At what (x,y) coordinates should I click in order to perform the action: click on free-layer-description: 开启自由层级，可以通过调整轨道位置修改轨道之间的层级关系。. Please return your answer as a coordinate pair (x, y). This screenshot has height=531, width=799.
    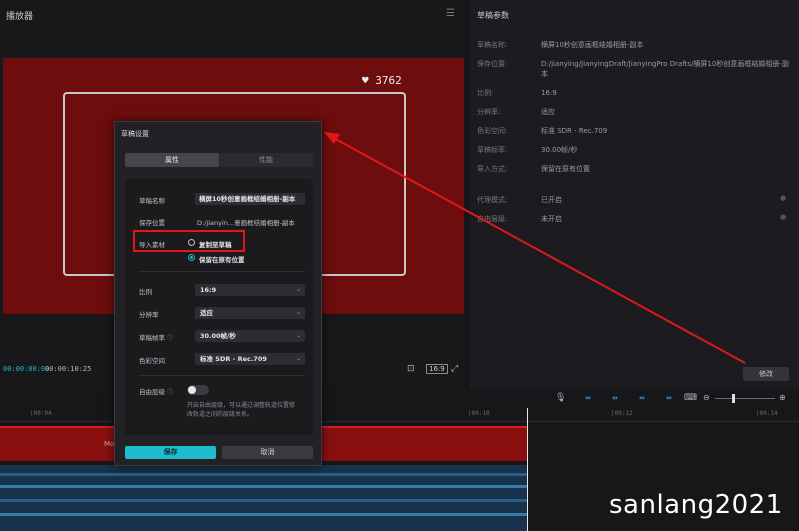
    Looking at the image, I should click on (241, 410).